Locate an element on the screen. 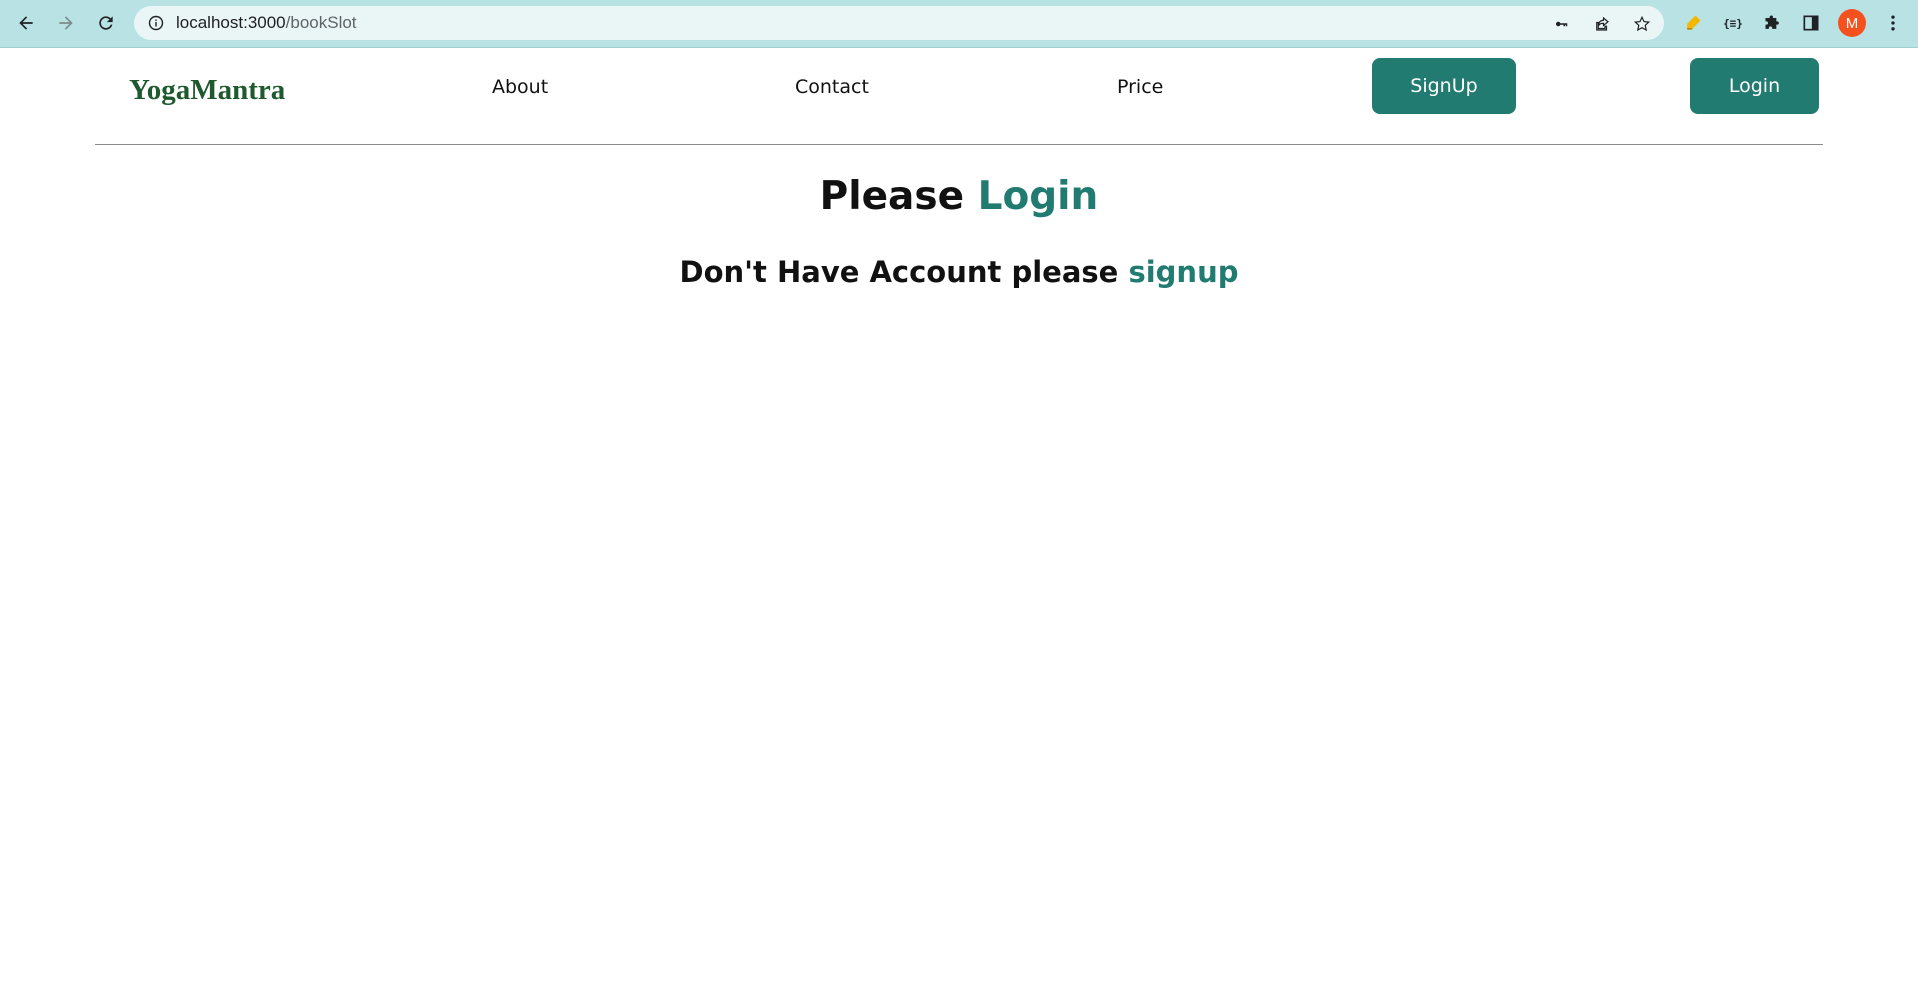 The height and width of the screenshot is (985, 1918). brand-logo: YogaMantra is located at coordinates (207, 90).